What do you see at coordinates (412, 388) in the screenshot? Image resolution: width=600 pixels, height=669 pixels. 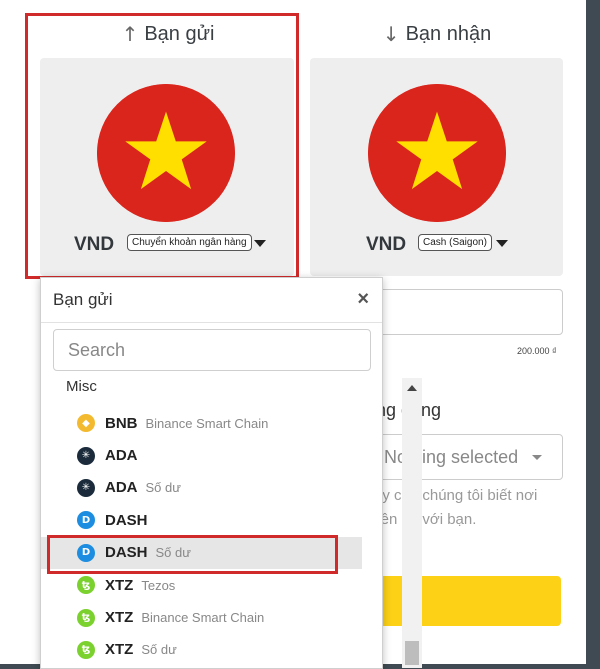 I see `scroll-up-icon` at bounding box center [412, 388].